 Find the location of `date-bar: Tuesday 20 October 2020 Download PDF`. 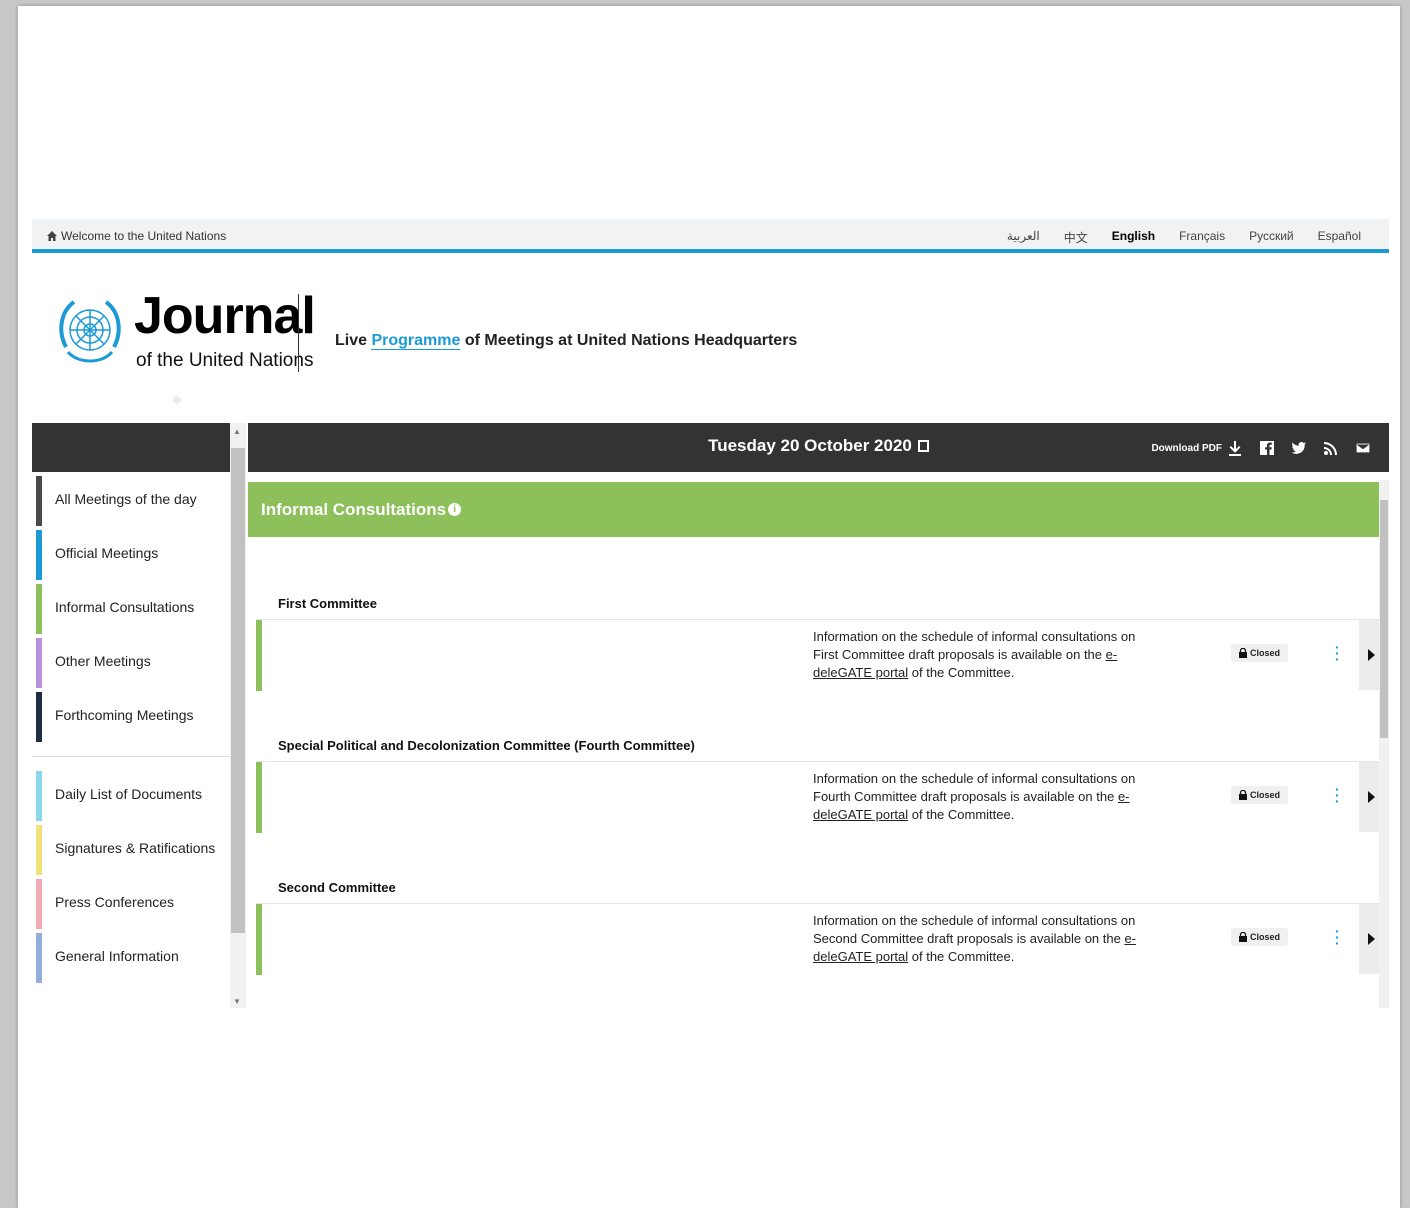

date-bar: Tuesday 20 October 2020 Download PDF is located at coordinates (818, 447).